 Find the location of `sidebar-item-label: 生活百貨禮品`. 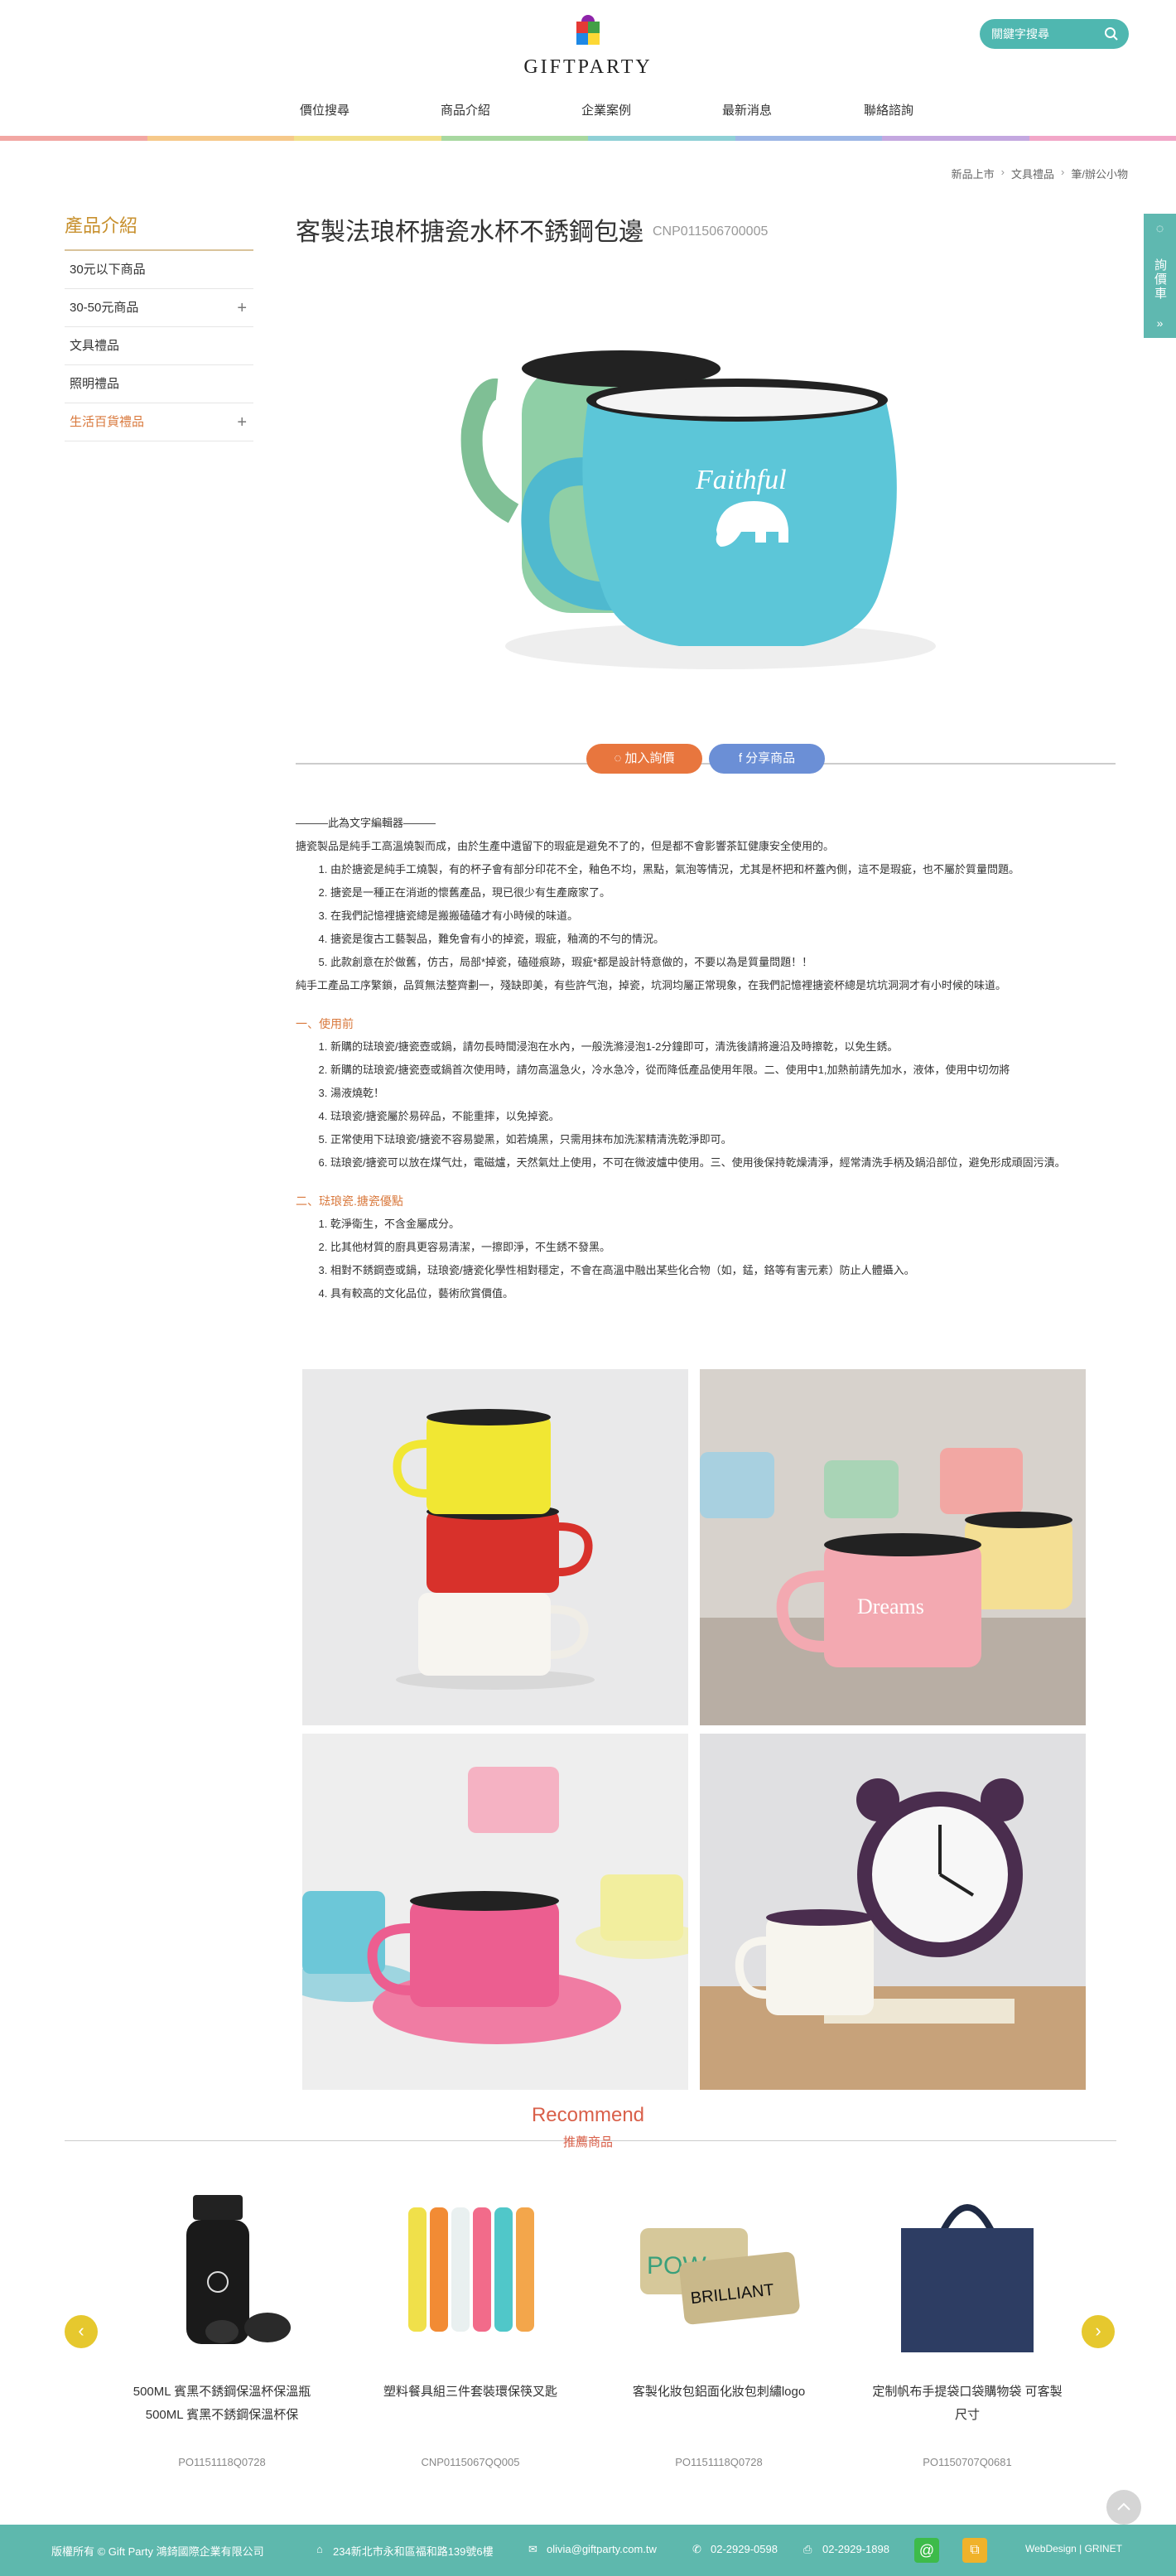

sidebar-item-label: 生活百貨禮品 is located at coordinates (107, 422).